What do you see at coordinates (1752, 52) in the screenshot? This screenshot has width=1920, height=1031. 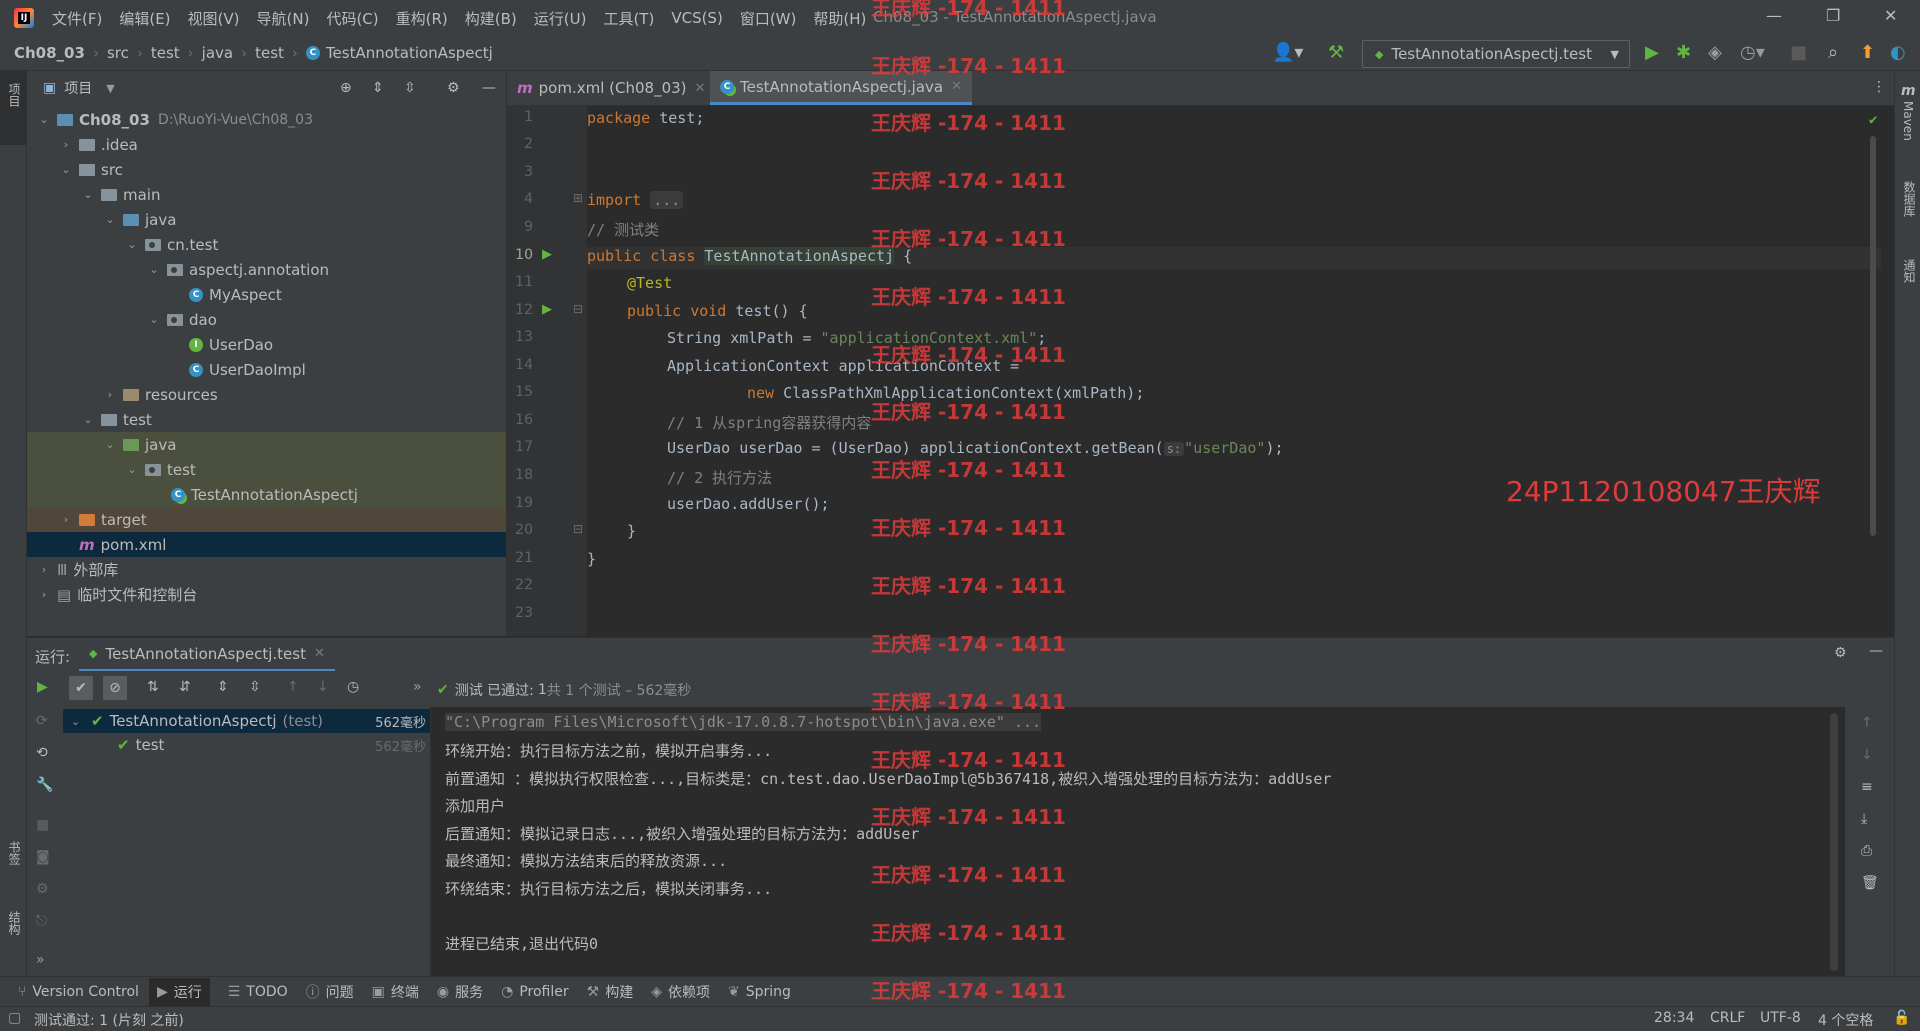 I see `profile-icon: ◷▾` at bounding box center [1752, 52].